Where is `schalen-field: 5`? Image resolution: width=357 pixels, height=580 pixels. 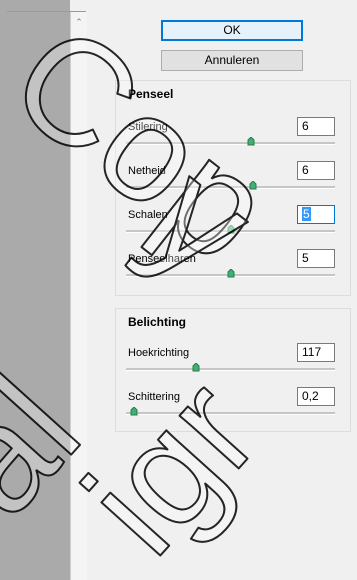
schalen-field: 5 is located at coordinates (316, 214).